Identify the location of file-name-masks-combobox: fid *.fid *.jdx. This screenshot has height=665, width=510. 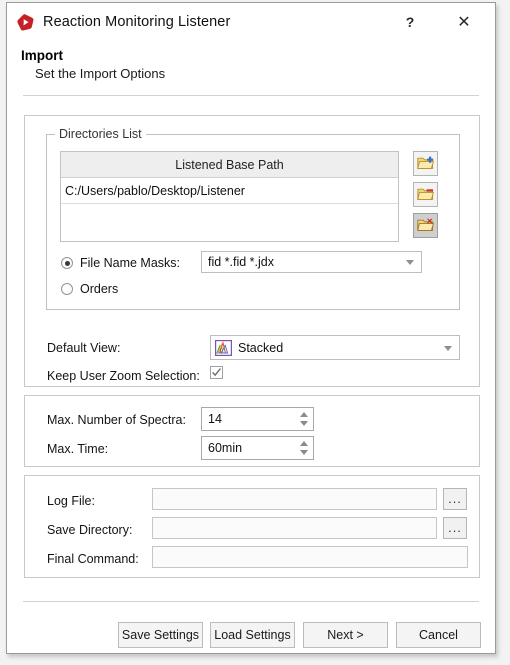
(311, 262).